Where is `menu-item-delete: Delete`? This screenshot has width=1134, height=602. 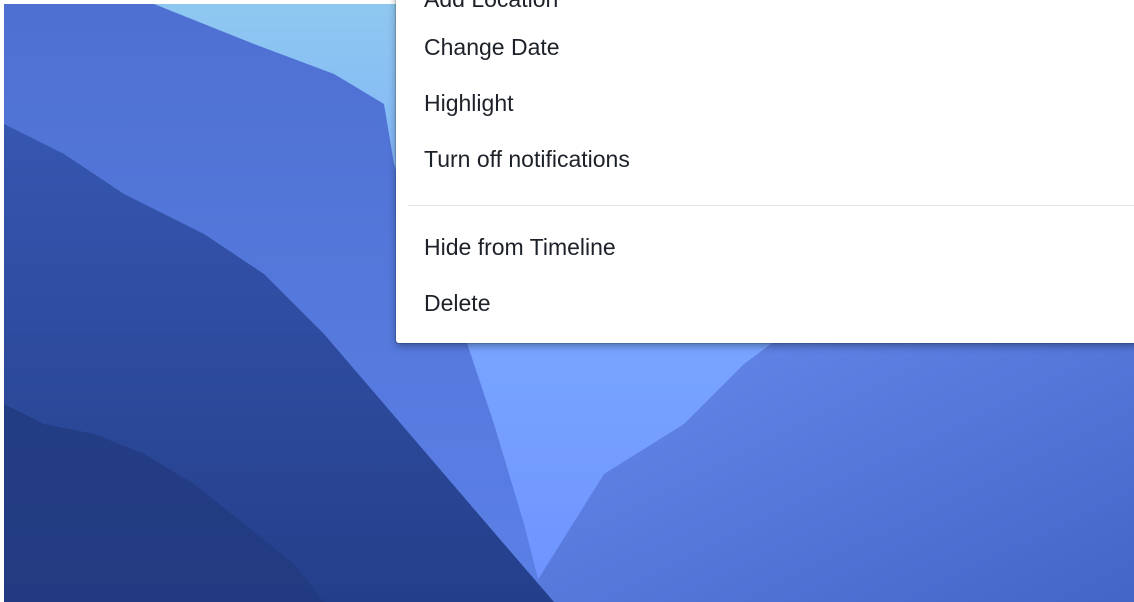 menu-item-delete: Delete is located at coordinates (457, 303).